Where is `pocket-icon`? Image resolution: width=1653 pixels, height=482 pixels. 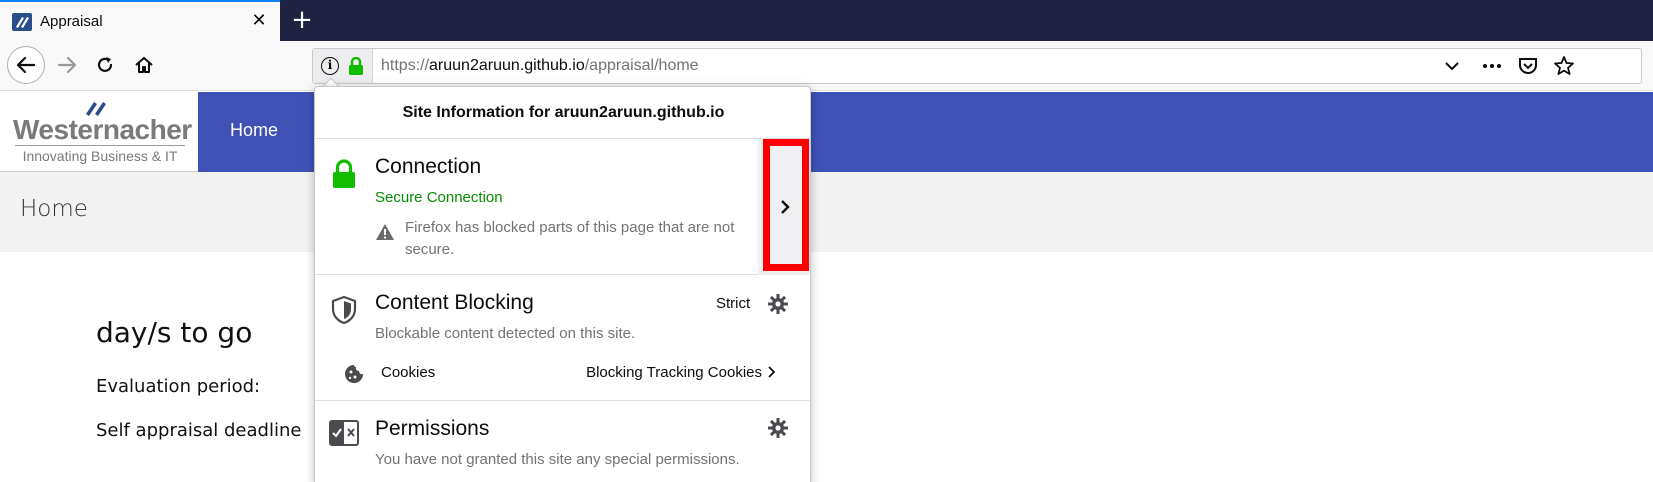
pocket-icon is located at coordinates (1528, 66).